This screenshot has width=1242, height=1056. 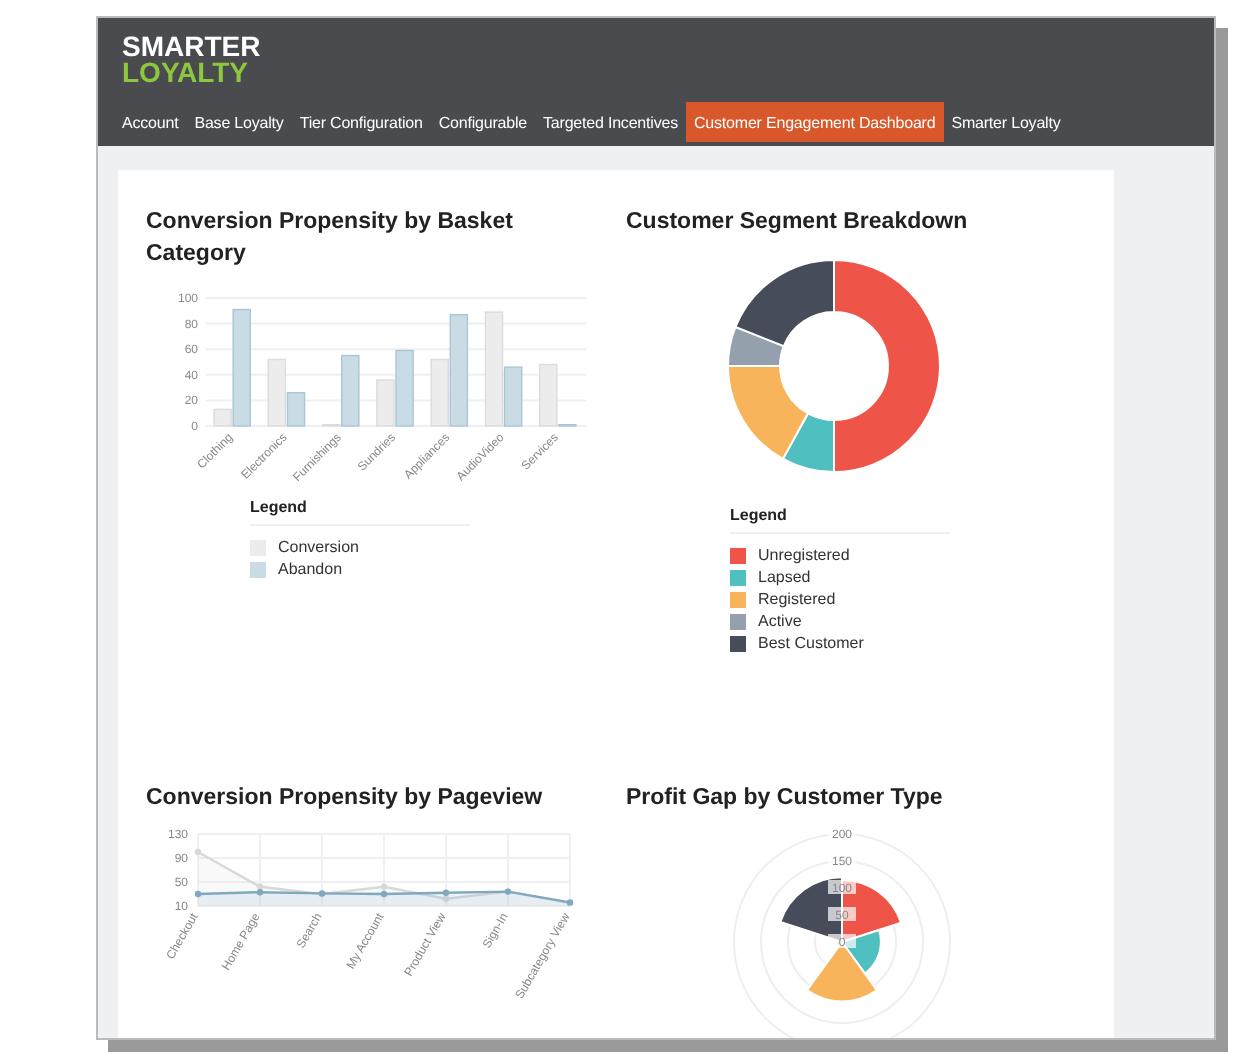 I want to click on chart-title: Profit Gap by Customer Type, so click(x=785, y=799).